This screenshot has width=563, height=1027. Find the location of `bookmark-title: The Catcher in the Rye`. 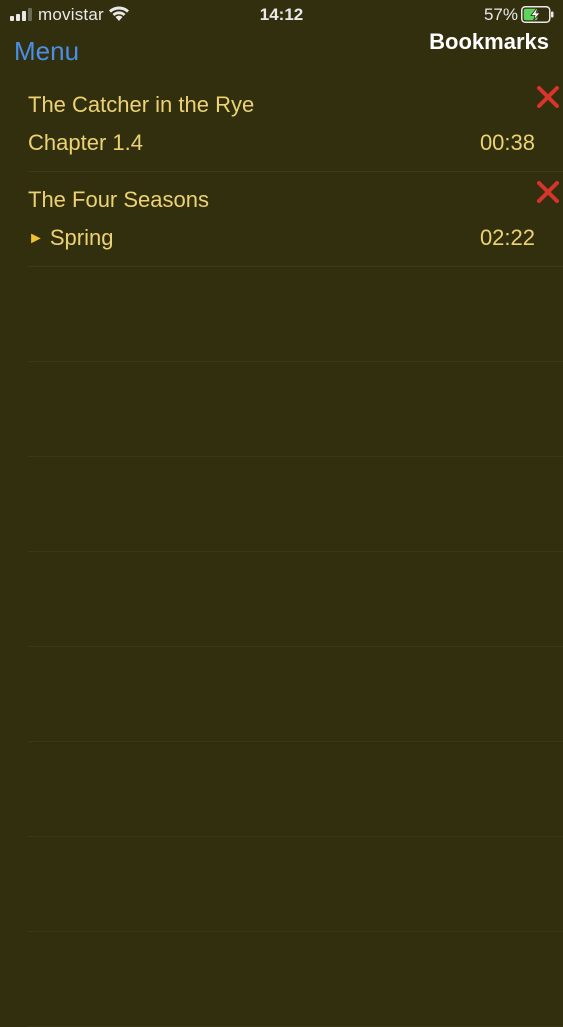

bookmark-title: The Catcher in the Rye is located at coordinates (141, 104).